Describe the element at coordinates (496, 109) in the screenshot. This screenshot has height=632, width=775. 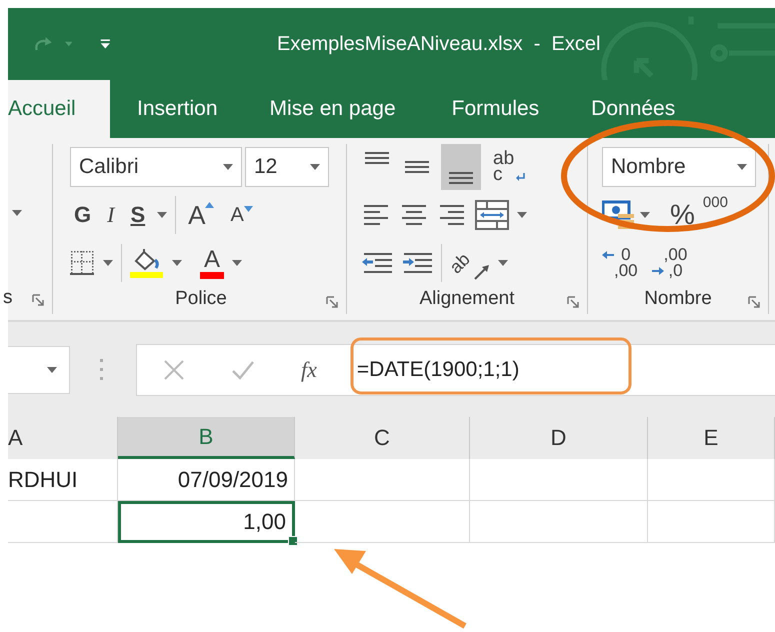
I see `ribbon-tab: Formules` at that location.